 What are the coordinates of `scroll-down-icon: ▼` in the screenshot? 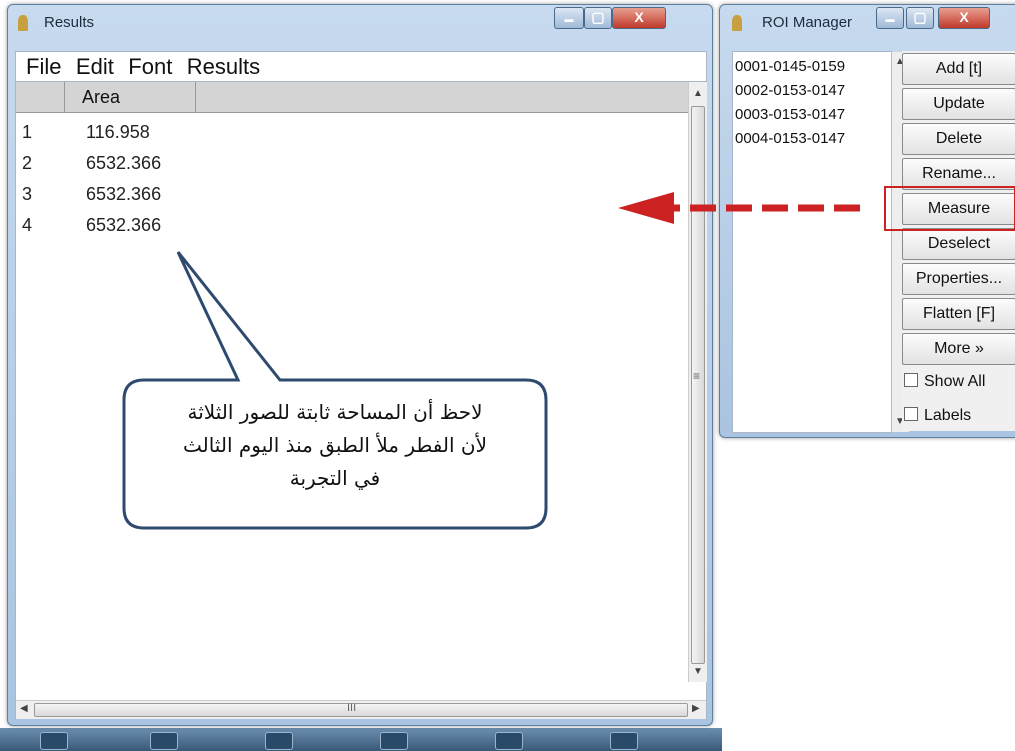 It's located at (698, 671).